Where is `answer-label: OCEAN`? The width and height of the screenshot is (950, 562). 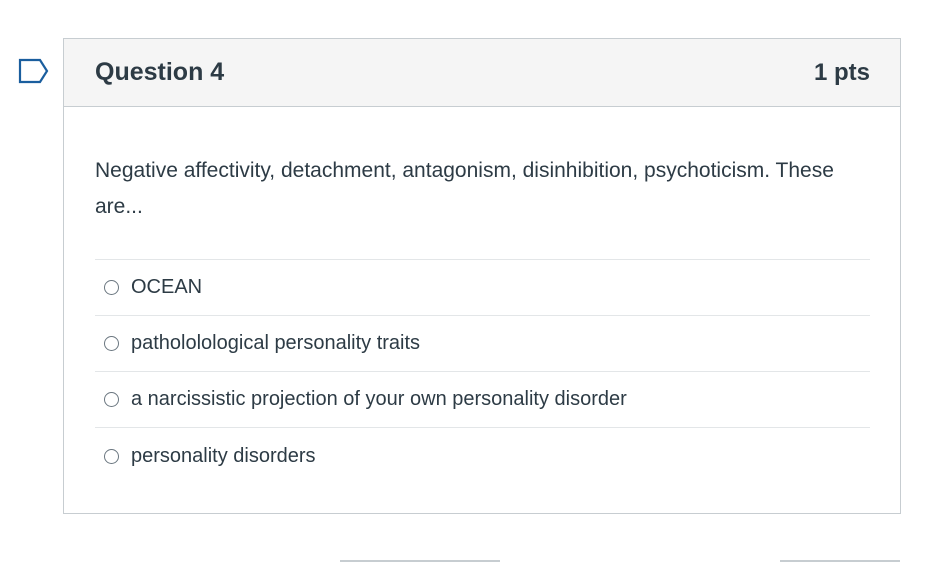
answer-label: OCEAN is located at coordinates (166, 287).